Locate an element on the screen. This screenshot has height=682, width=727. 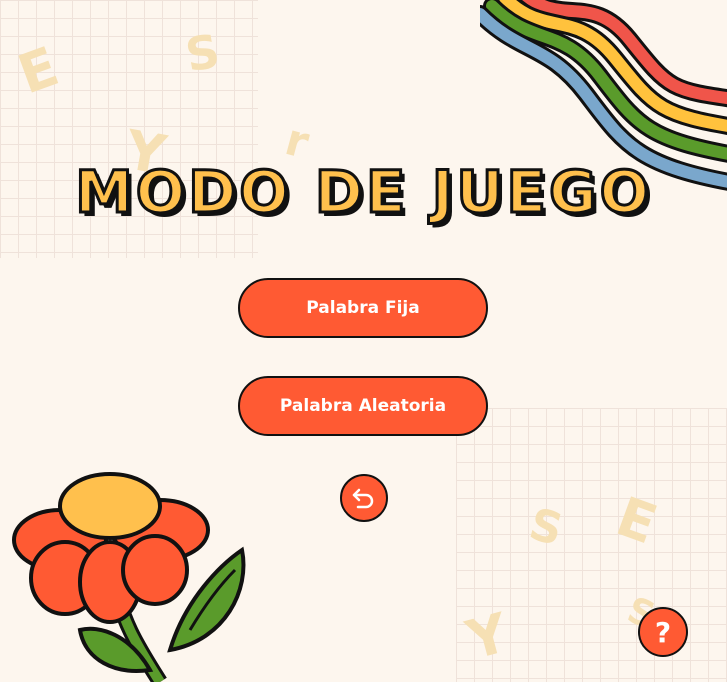
back-button is located at coordinates (364, 498).